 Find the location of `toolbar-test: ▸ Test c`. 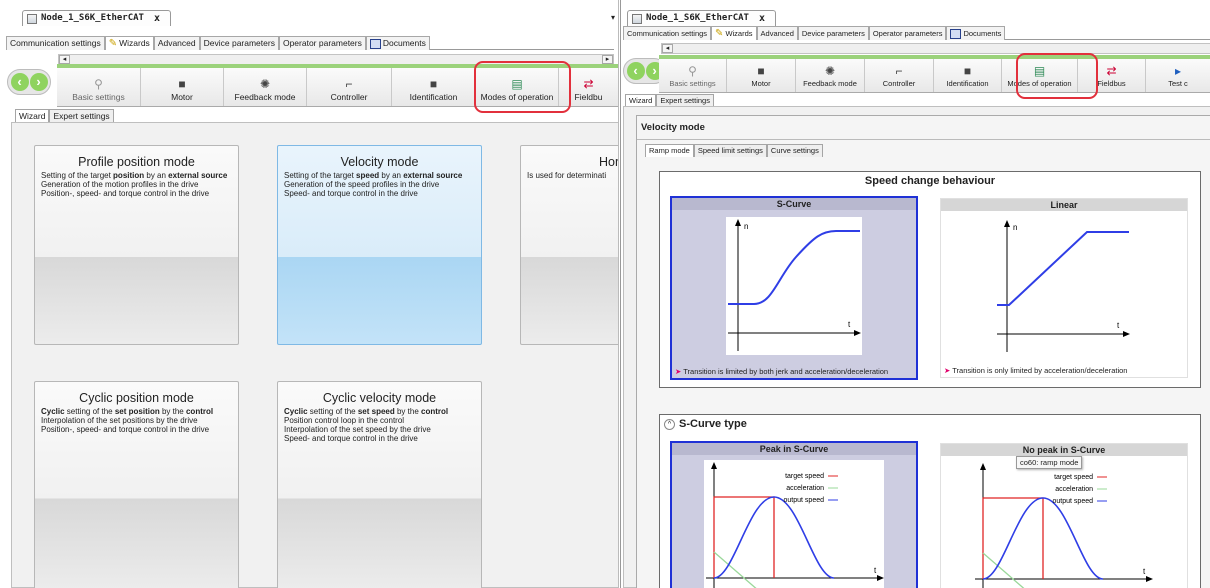

toolbar-test: ▸ Test c is located at coordinates (1178, 75).